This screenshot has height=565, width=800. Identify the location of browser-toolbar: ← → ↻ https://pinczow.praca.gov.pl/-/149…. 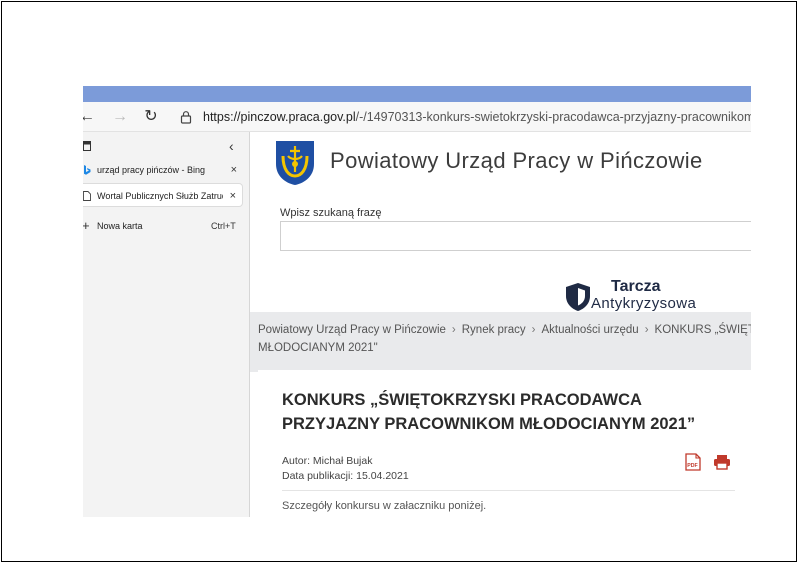
(417, 117).